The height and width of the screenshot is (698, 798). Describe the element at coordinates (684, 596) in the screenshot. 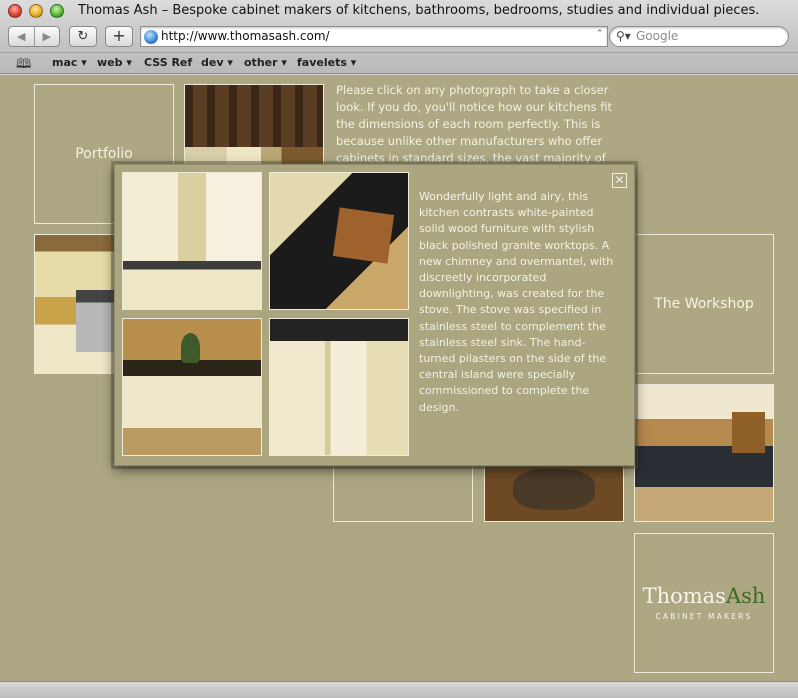

I see `logo-first-name: Thomas` at that location.